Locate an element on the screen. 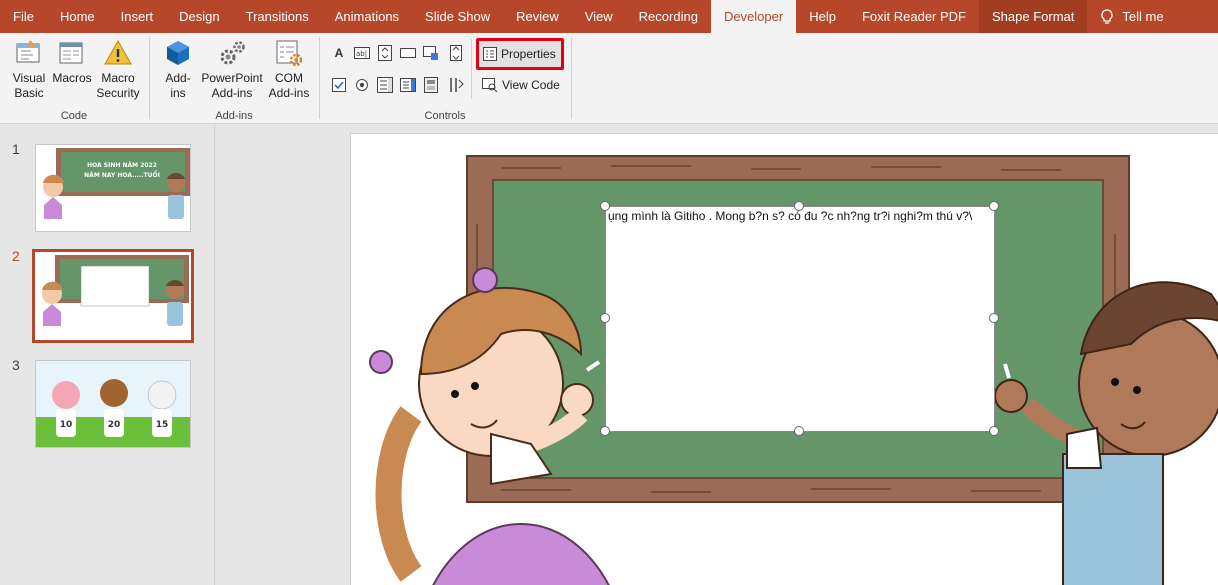 This screenshot has height=585, width=1218. resize-handle-bottom-right is located at coordinates (994, 431).